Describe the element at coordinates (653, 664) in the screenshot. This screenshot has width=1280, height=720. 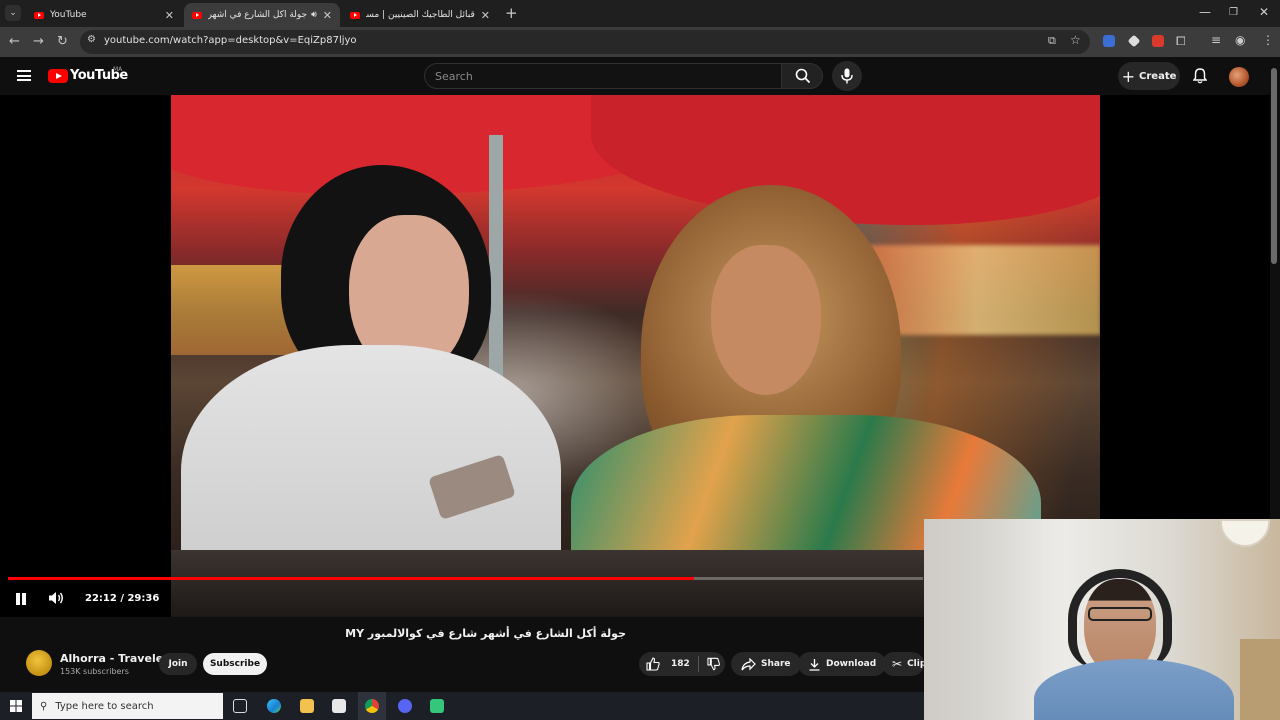
I see `thumbs-up-icon` at that location.